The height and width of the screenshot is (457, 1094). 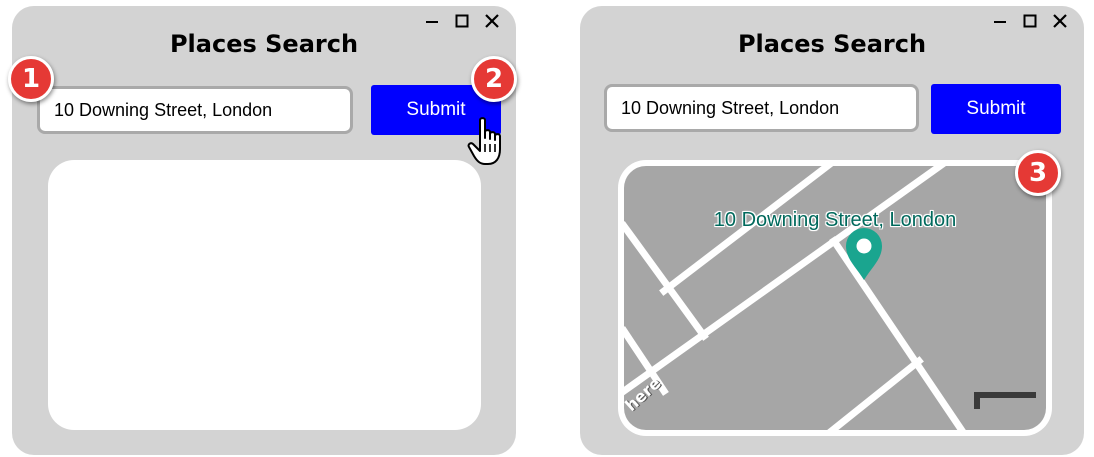 What do you see at coordinates (31, 79) in the screenshot?
I see `step-badge-1: 1` at bounding box center [31, 79].